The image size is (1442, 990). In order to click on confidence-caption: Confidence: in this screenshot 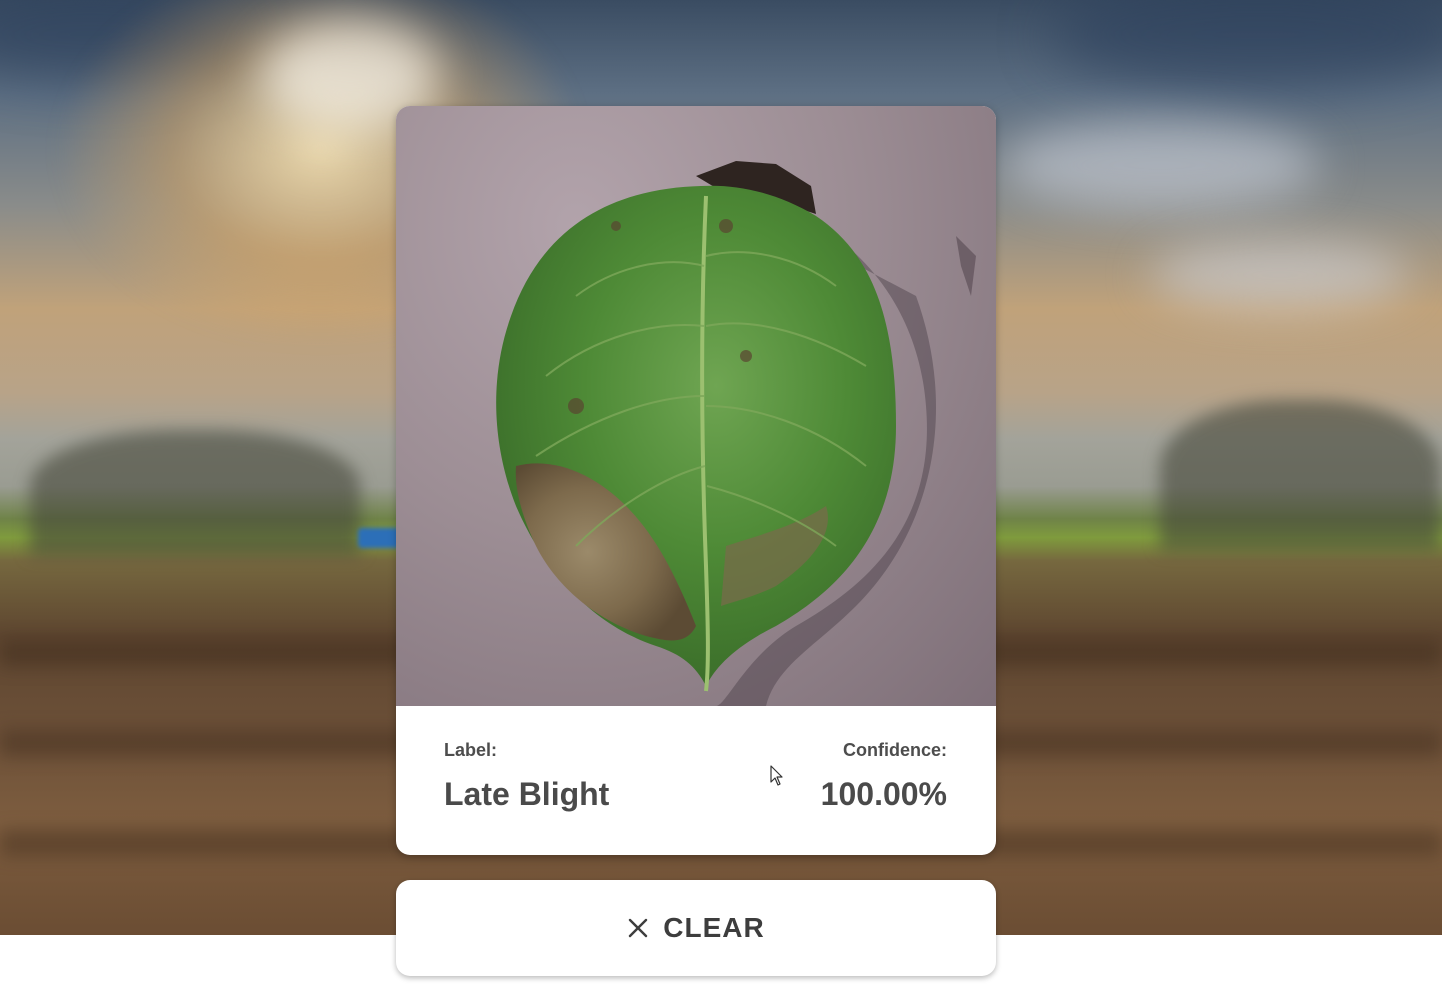, I will do `click(894, 750)`.